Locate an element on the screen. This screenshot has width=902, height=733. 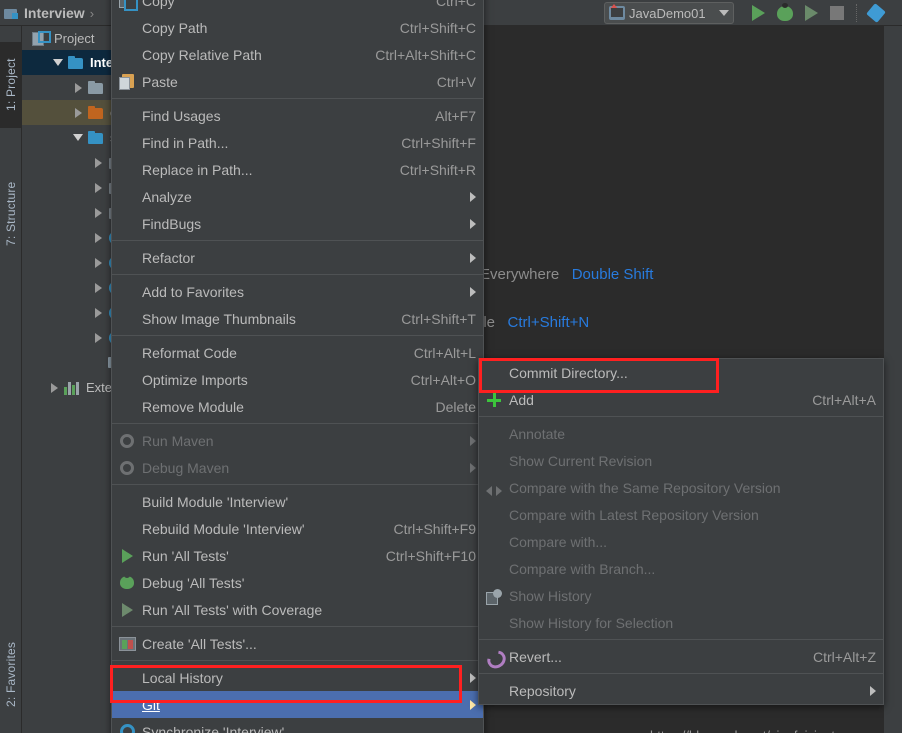
menu-item-label: Rebuild Module 'Interview' is located at coordinates (223, 528).